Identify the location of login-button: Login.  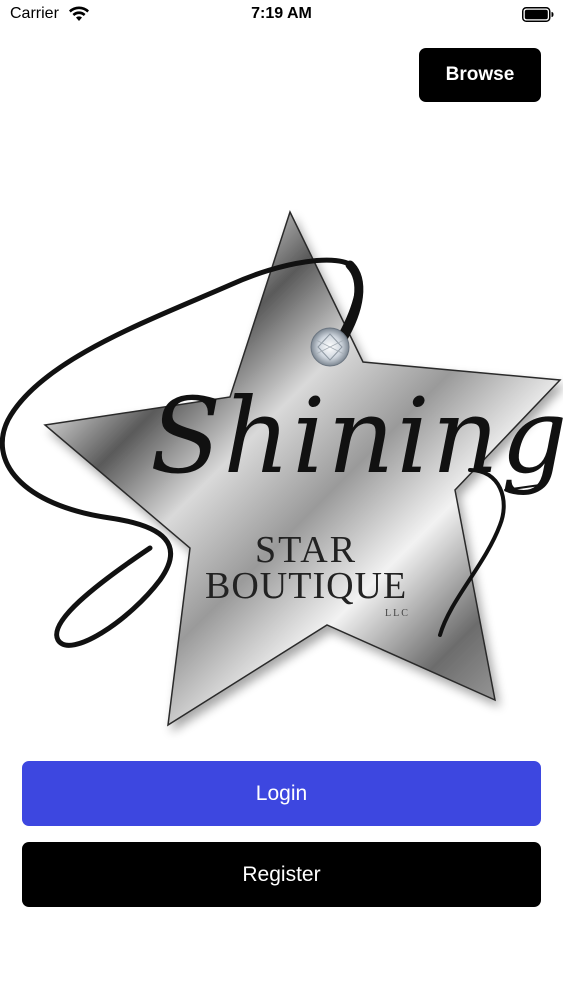
(281, 793).